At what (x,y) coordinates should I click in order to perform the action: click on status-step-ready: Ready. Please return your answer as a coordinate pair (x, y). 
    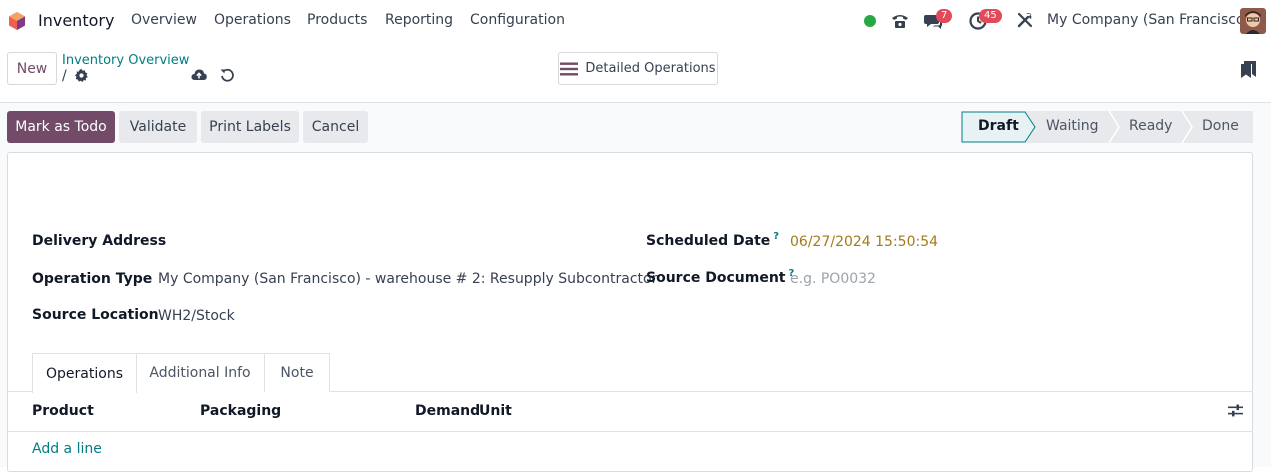
    Looking at the image, I should click on (1150, 126).